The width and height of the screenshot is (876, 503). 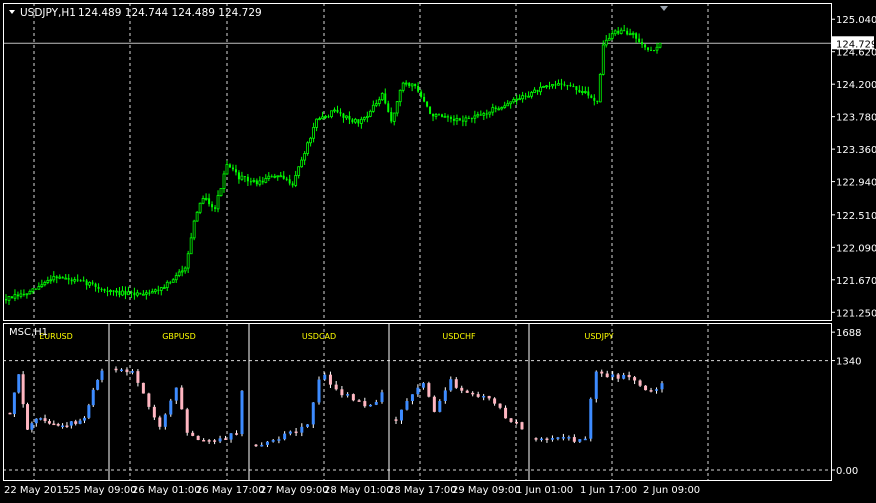 What do you see at coordinates (664, 8) in the screenshot?
I see `shift-marker-triangle-icon` at bounding box center [664, 8].